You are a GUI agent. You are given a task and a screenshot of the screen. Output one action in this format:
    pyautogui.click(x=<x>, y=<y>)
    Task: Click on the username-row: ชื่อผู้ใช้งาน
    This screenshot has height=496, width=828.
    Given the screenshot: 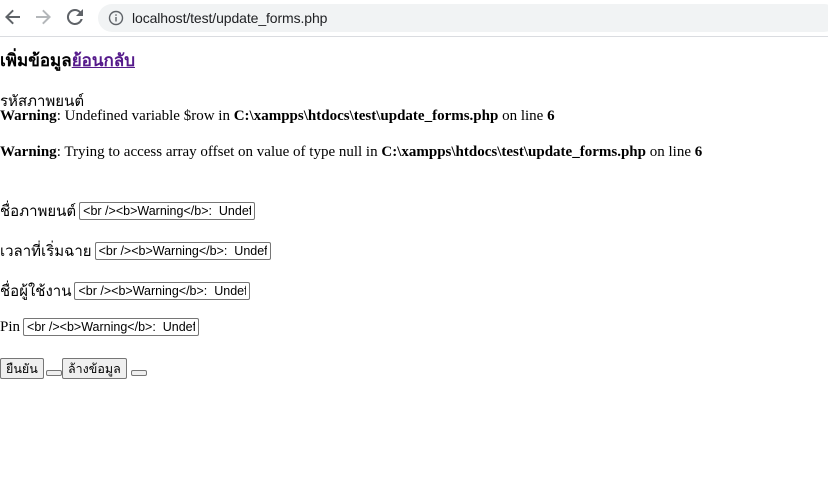 What is the action you would take?
    pyautogui.click(x=125, y=291)
    